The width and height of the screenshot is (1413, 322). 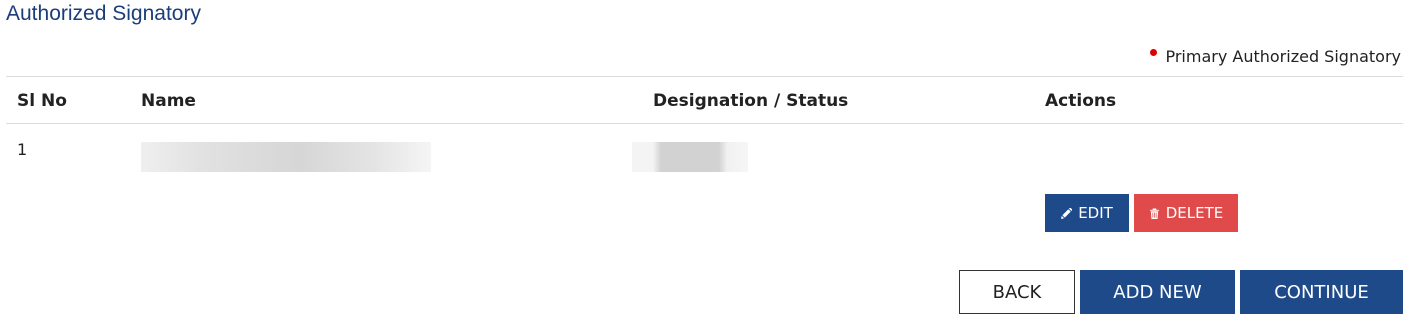 I want to click on primary-signatory-dot-icon, so click(x=1154, y=52).